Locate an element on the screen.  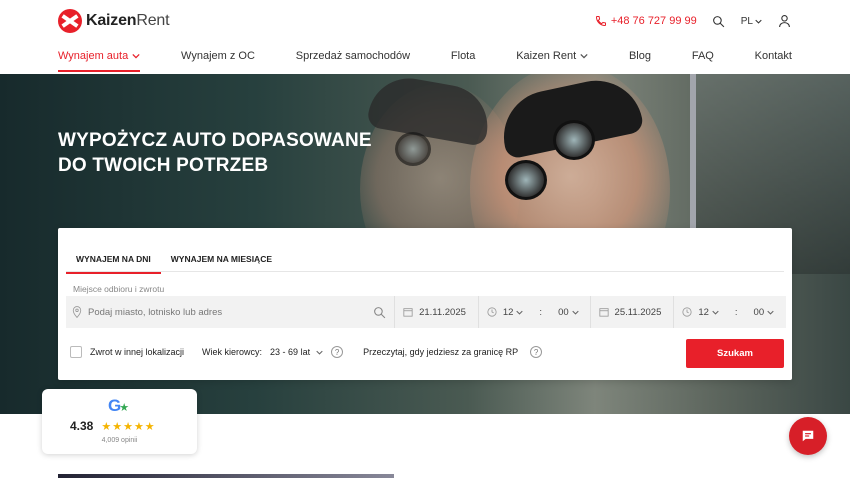
return-date-field: 25.11.2025 is located at coordinates (633, 312).